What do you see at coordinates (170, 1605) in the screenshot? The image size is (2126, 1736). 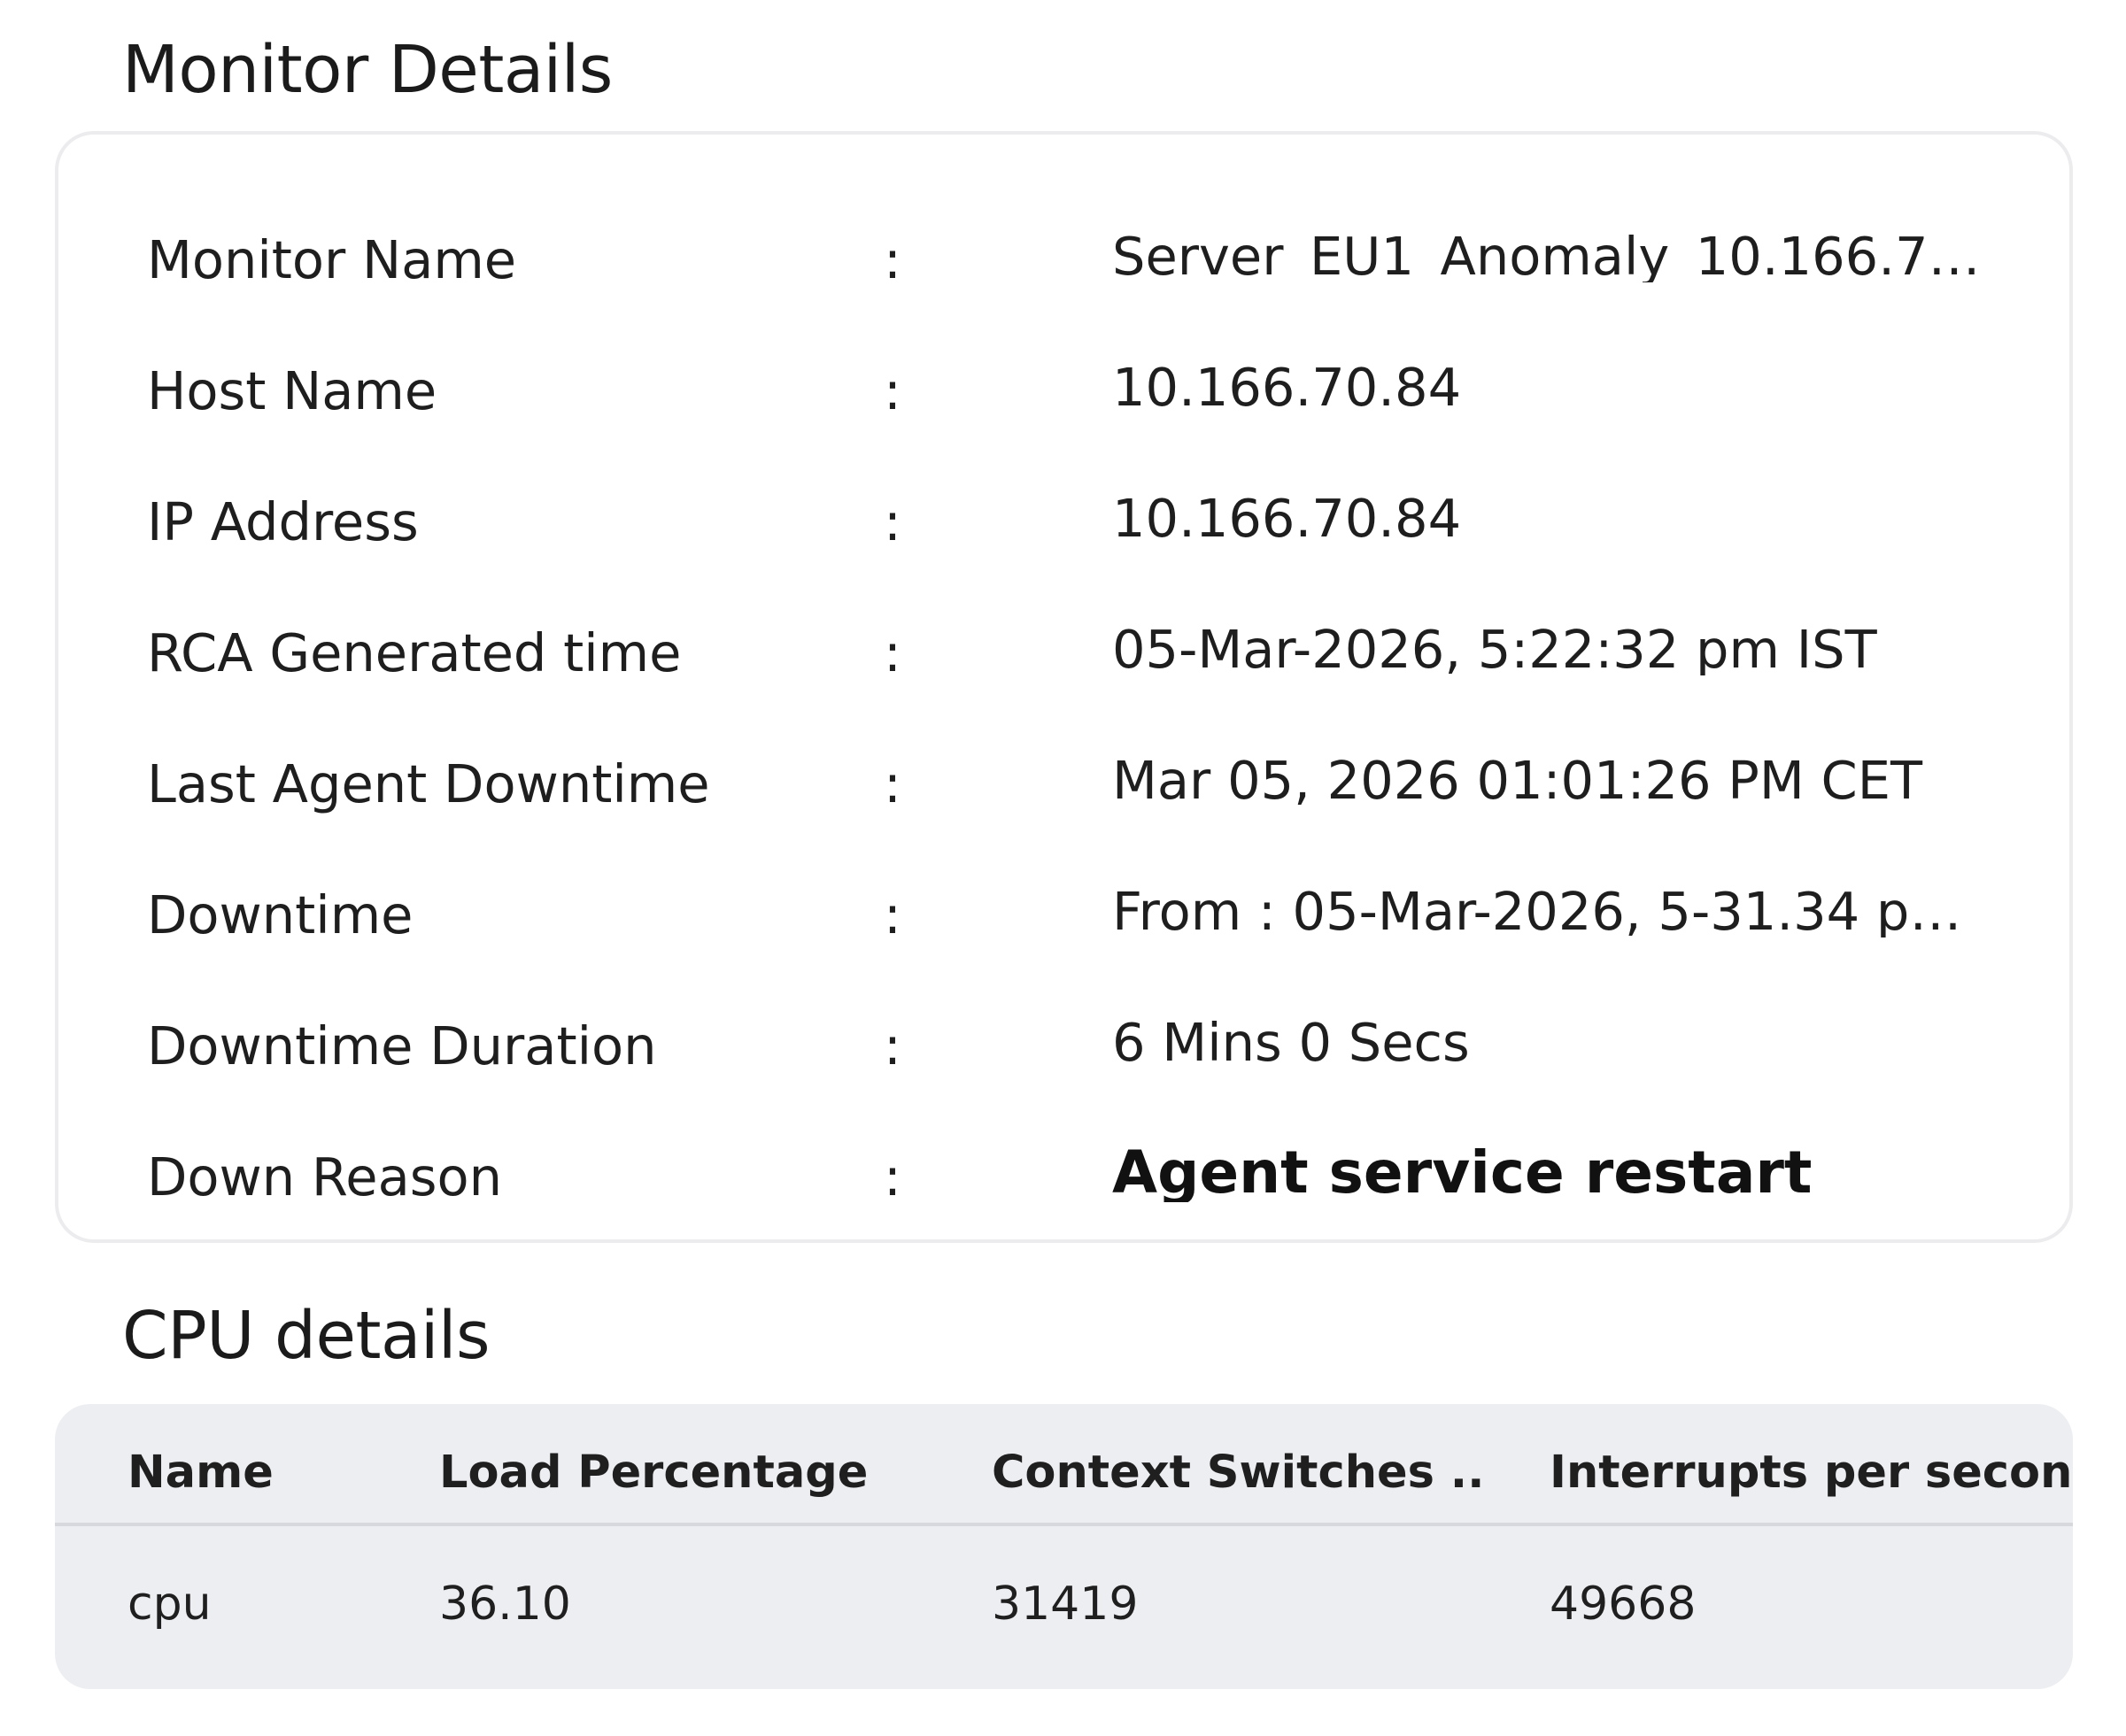 I see `cell-name: cpu` at bounding box center [170, 1605].